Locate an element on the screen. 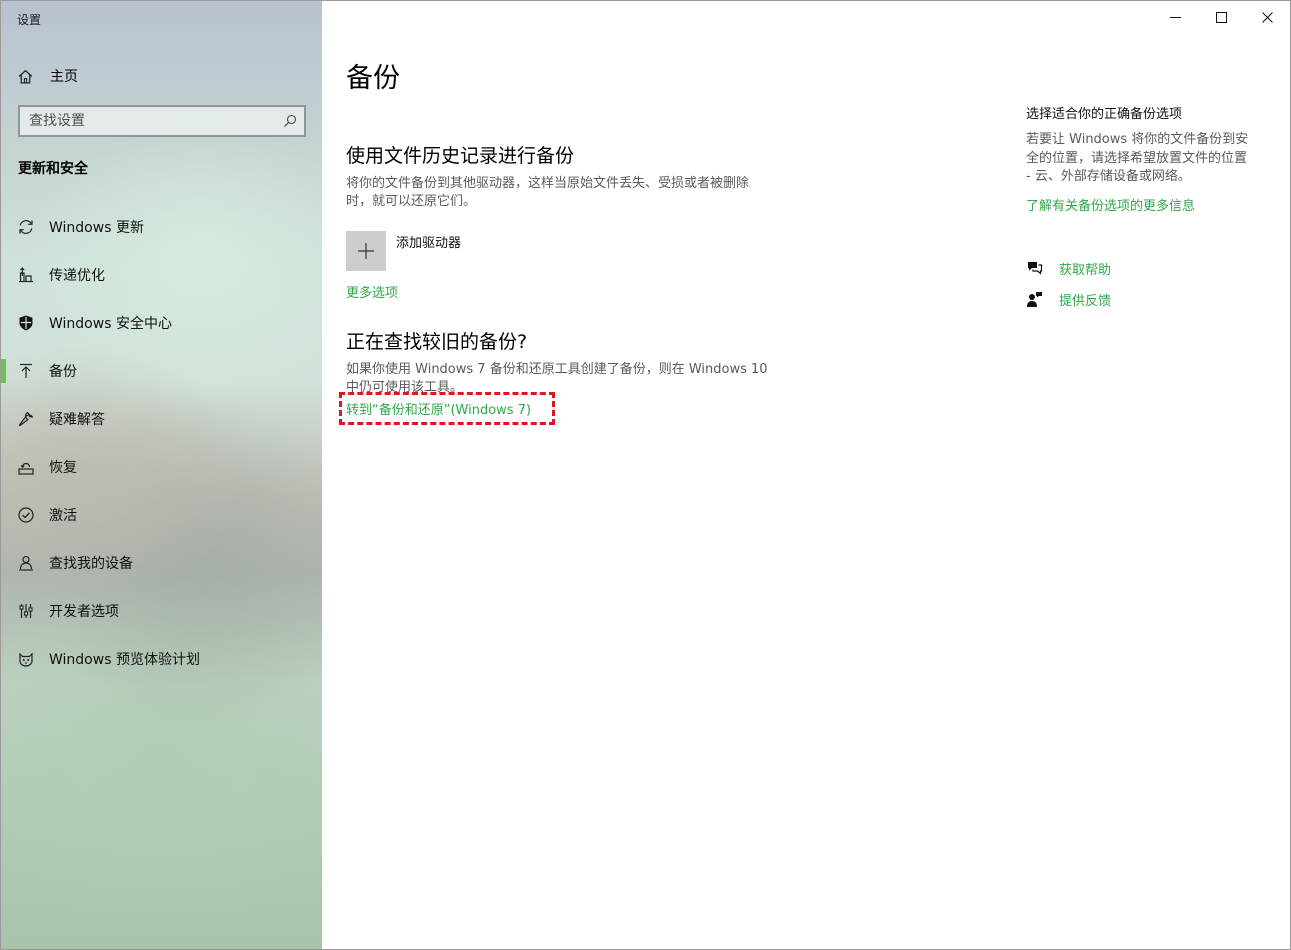 Image resolution: width=1291 pixels, height=950 pixels. sidebar-item-label: Windows 安全中心 is located at coordinates (110, 324).